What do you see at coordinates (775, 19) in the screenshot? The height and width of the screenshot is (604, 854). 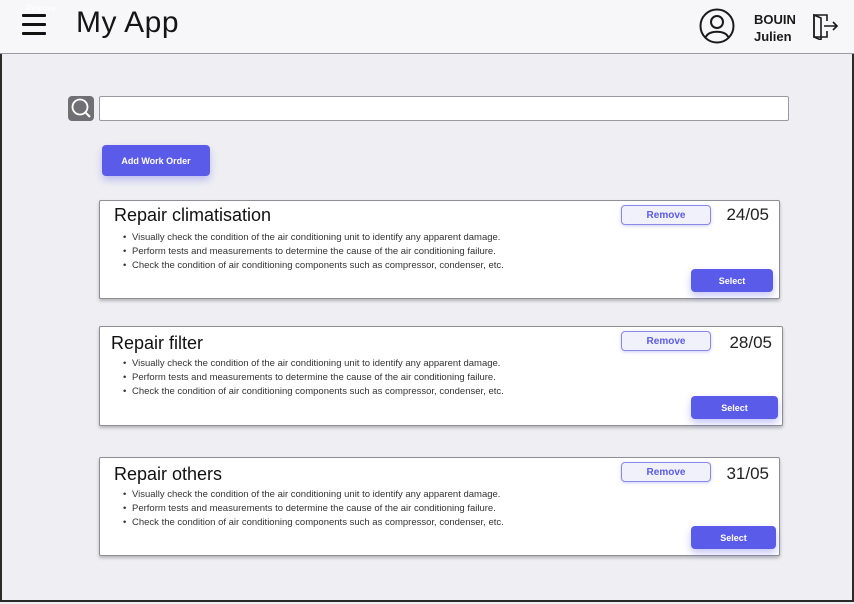 I see `user-last-name: BOUIN` at bounding box center [775, 19].